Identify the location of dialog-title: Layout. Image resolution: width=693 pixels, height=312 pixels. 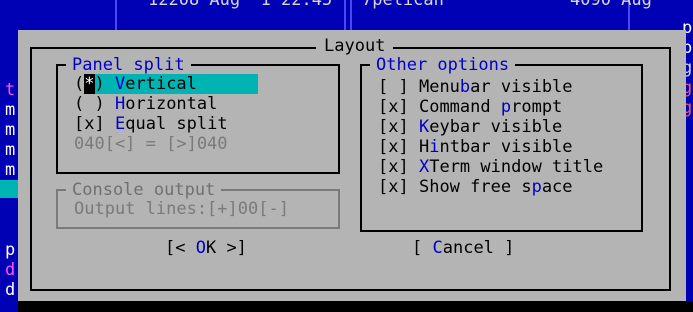
(355, 46).